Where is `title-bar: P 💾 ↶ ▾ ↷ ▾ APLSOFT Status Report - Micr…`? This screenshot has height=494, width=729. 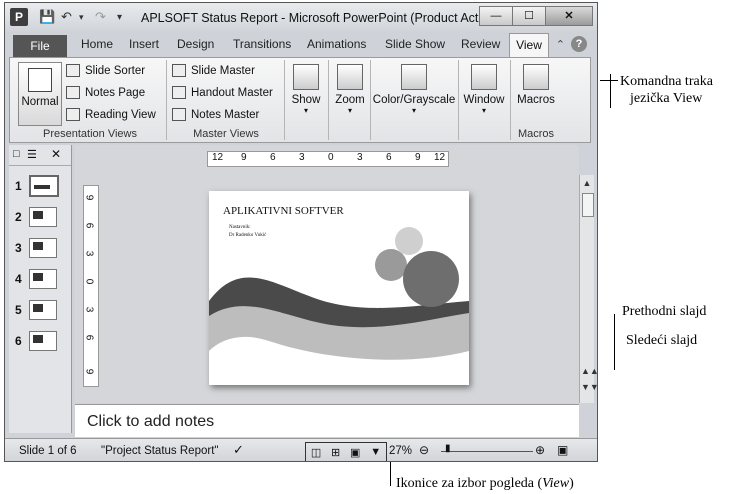 title-bar: P 💾 ↶ ▾ ↷ ▾ APLSOFT Status Report - Micr… is located at coordinates (301, 18).